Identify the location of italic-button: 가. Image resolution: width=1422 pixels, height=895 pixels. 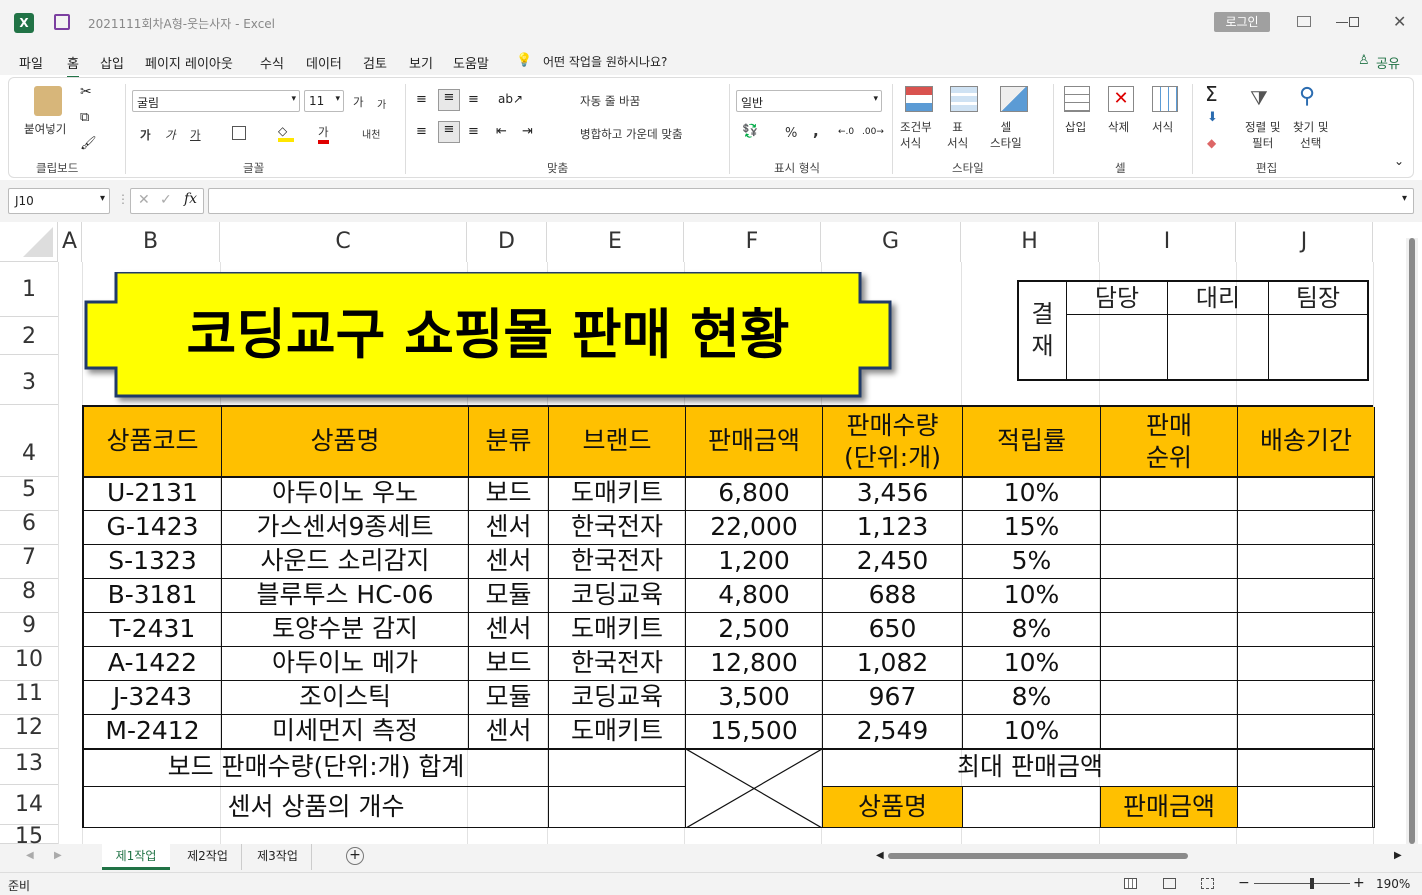
(170, 135).